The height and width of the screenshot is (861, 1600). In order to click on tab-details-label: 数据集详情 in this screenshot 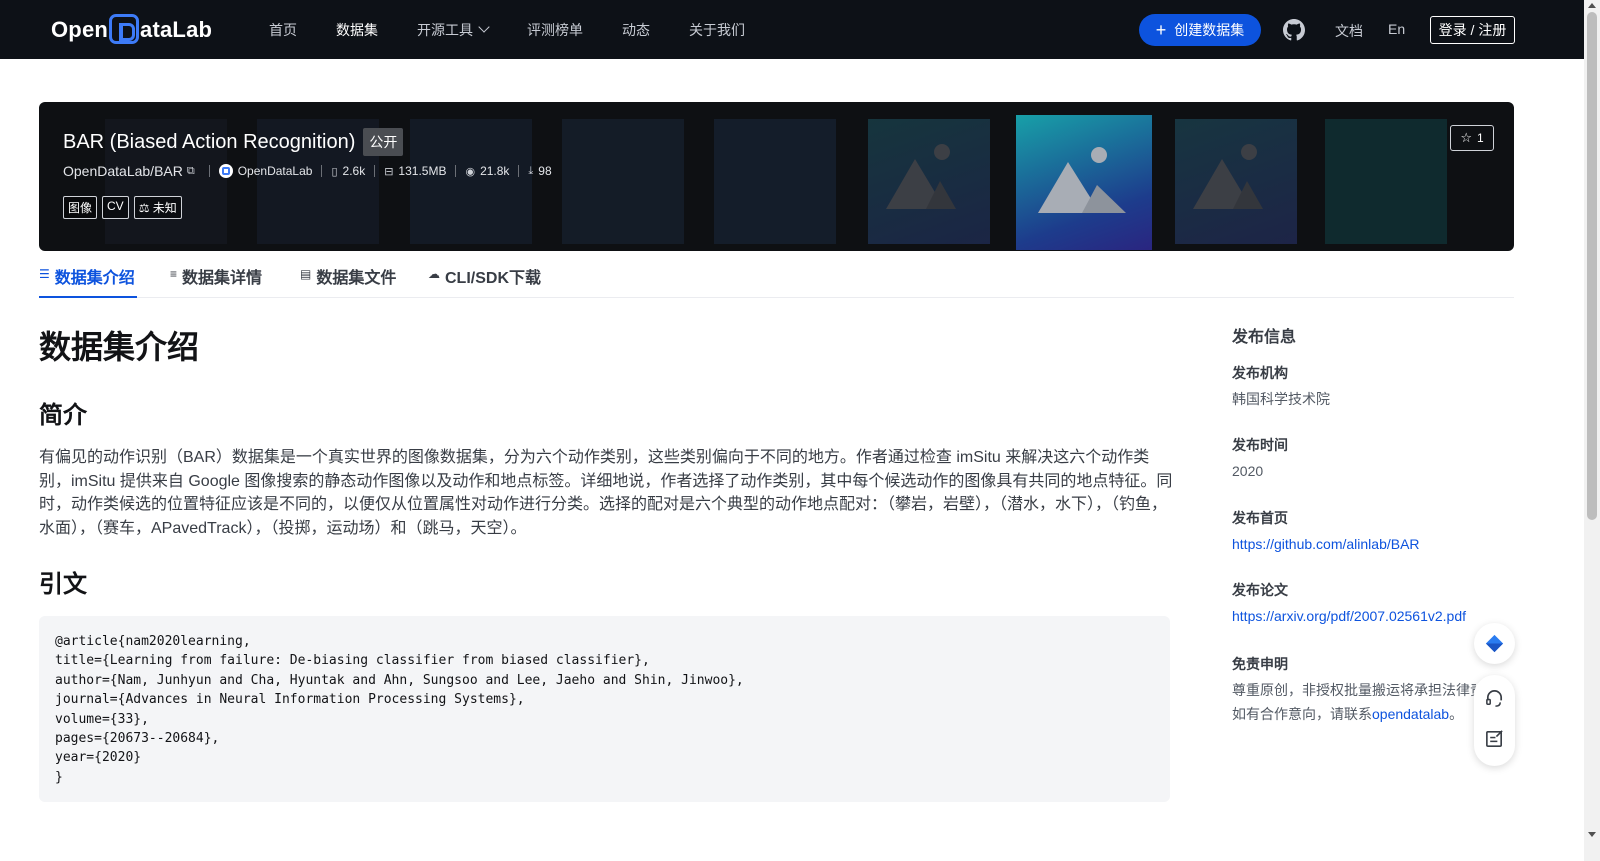, I will do `click(222, 278)`.